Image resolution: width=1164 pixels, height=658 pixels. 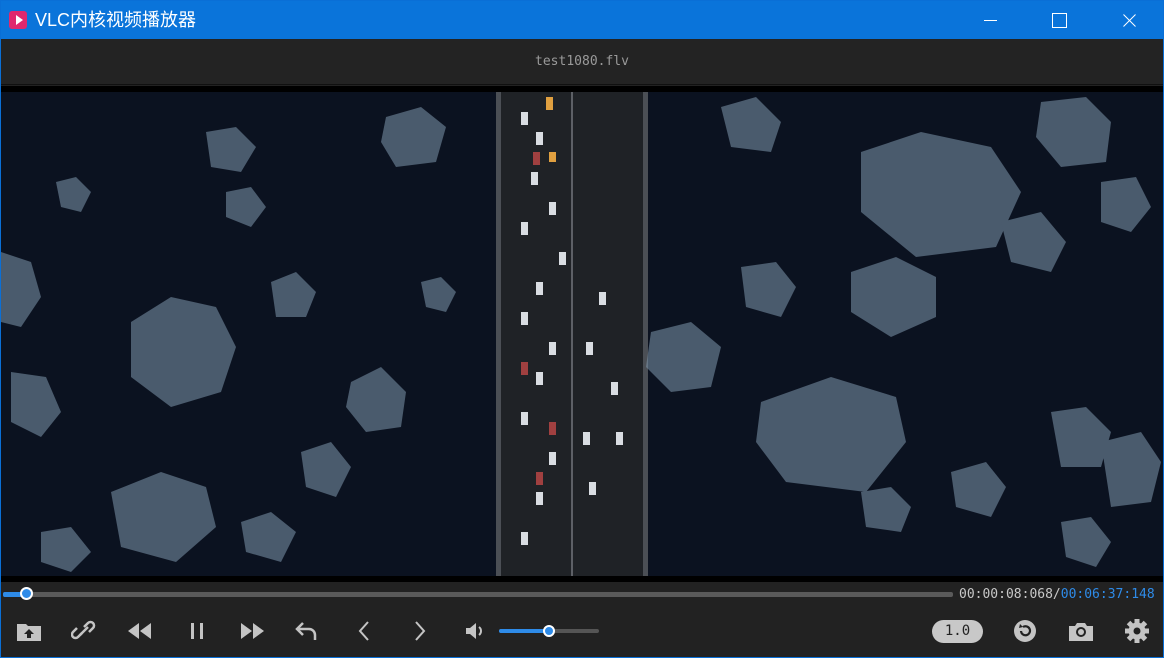 I want to click on close-button, so click(x=1129, y=20).